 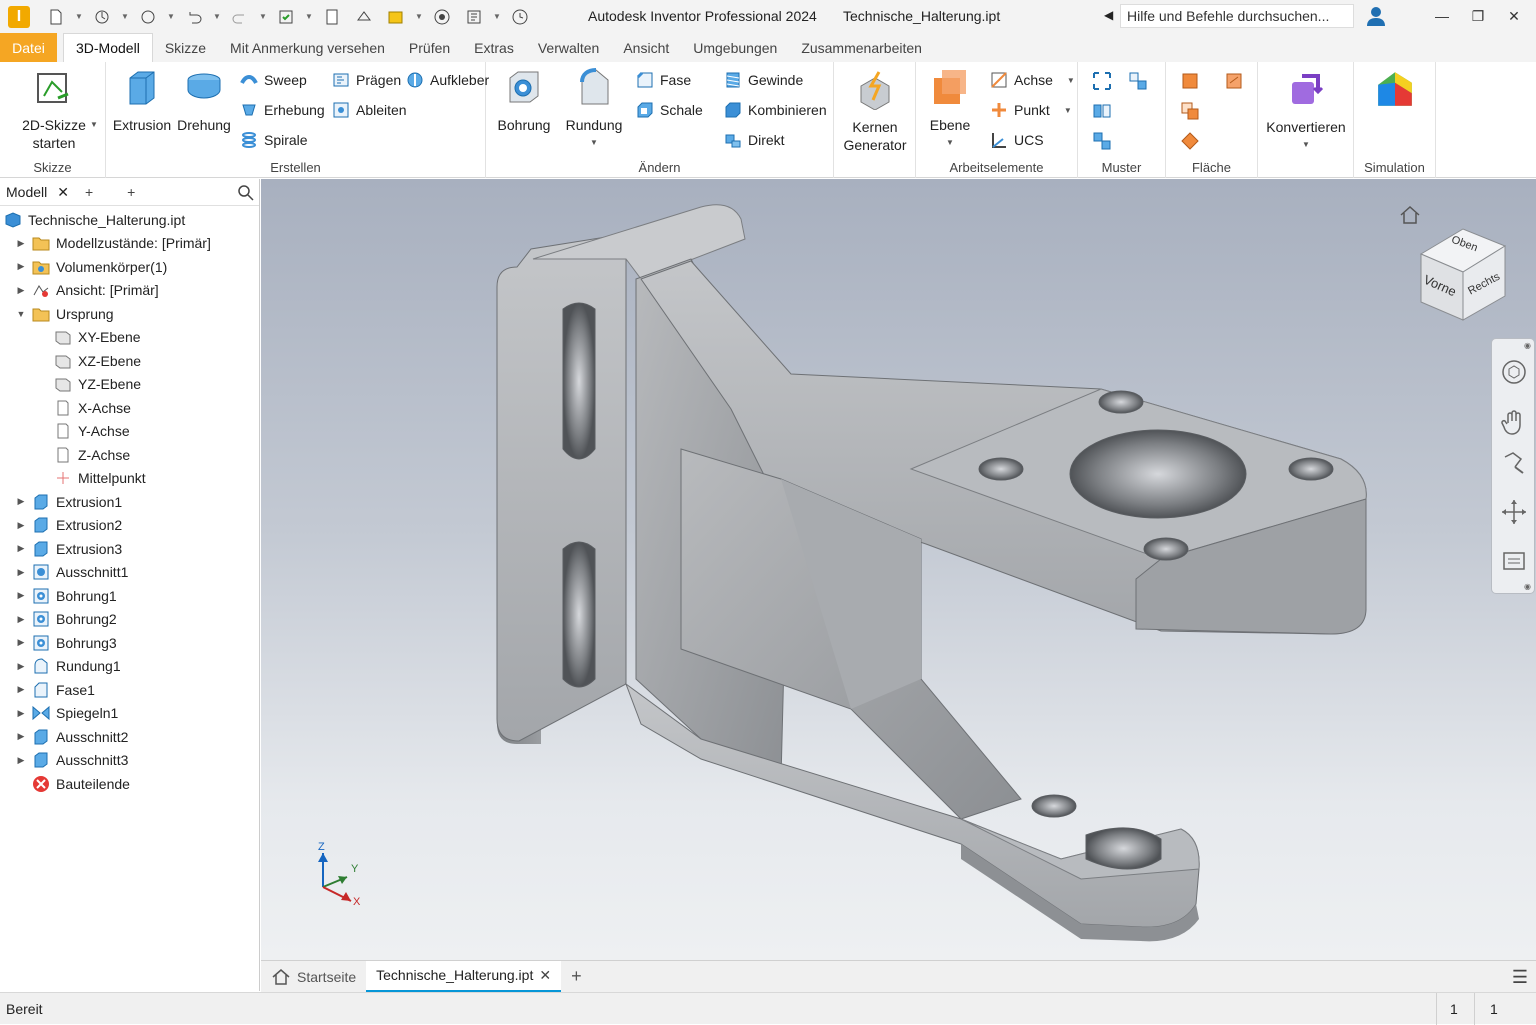 What do you see at coordinates (28, 47) in the screenshot?
I see `tab-file: Datei` at bounding box center [28, 47].